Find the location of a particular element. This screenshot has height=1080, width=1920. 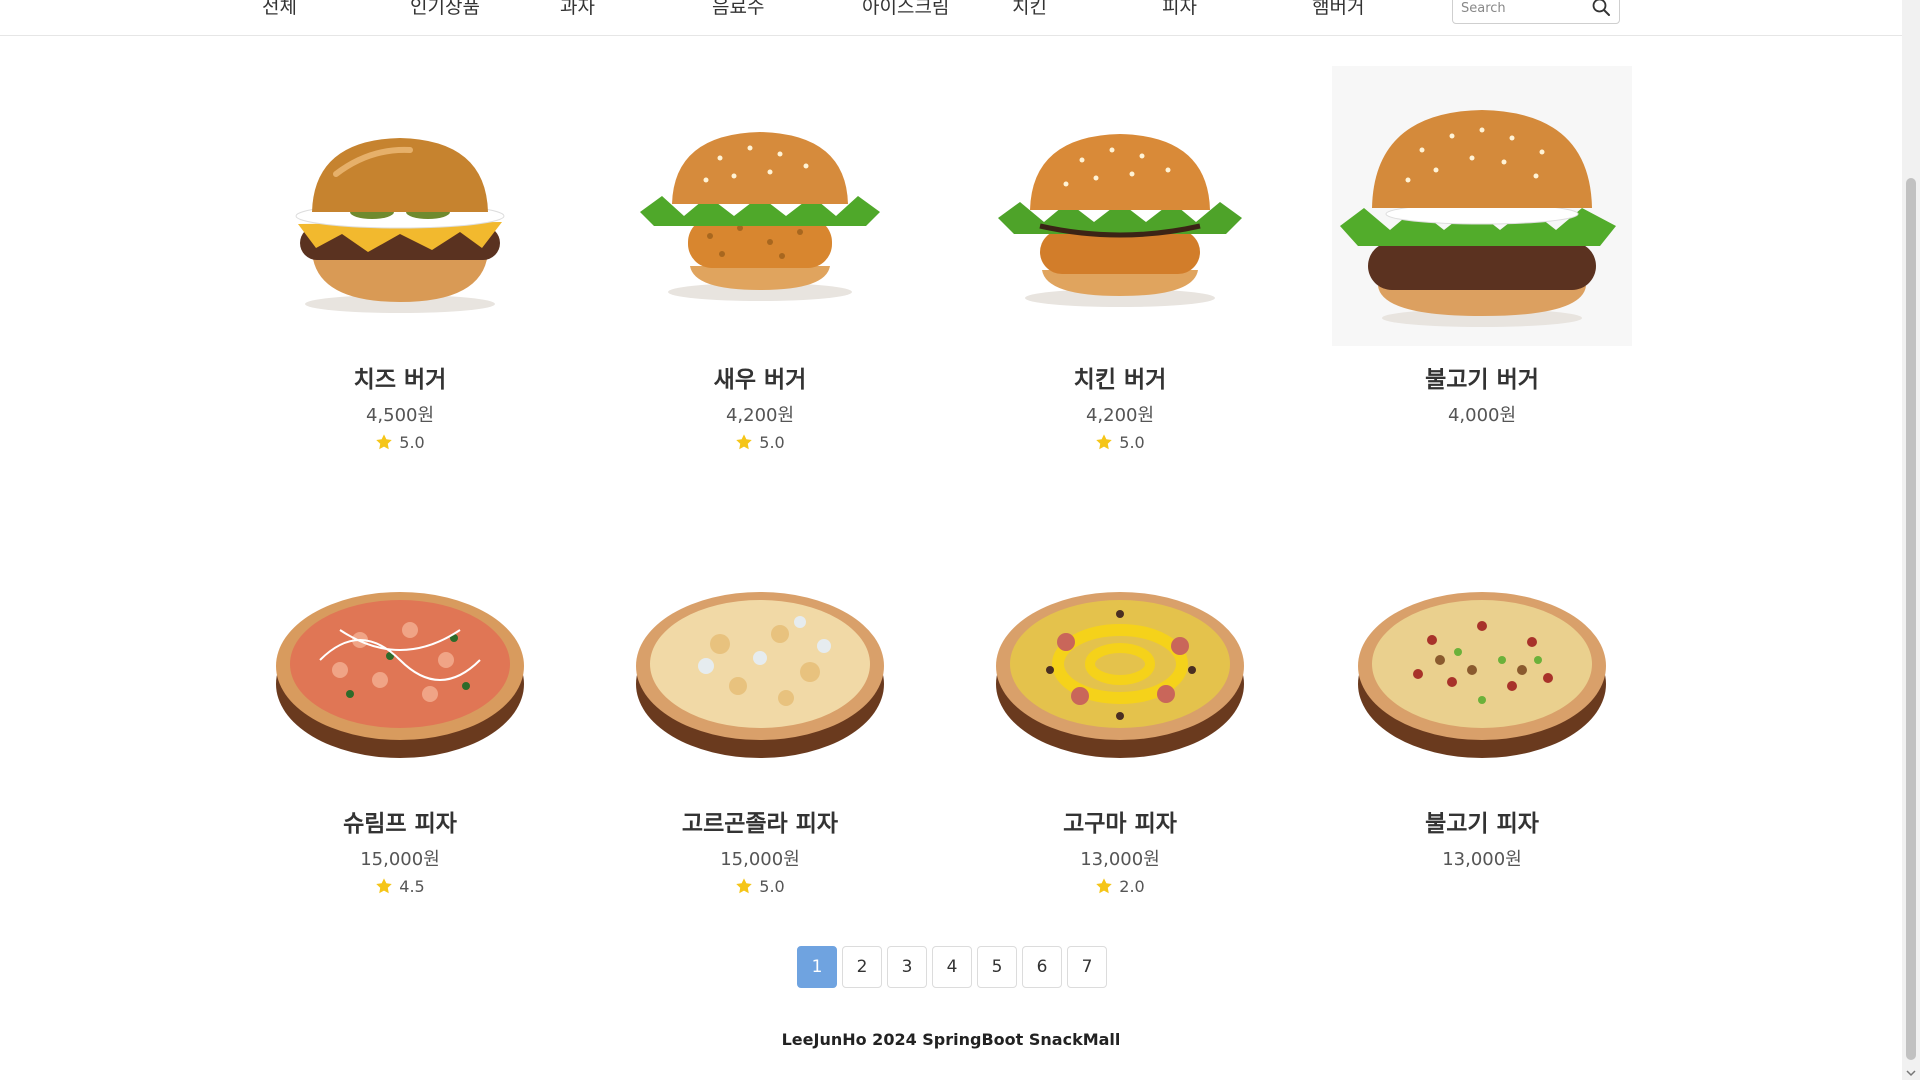

product-name: 고르곤졸라 피자 is located at coordinates (760, 824).